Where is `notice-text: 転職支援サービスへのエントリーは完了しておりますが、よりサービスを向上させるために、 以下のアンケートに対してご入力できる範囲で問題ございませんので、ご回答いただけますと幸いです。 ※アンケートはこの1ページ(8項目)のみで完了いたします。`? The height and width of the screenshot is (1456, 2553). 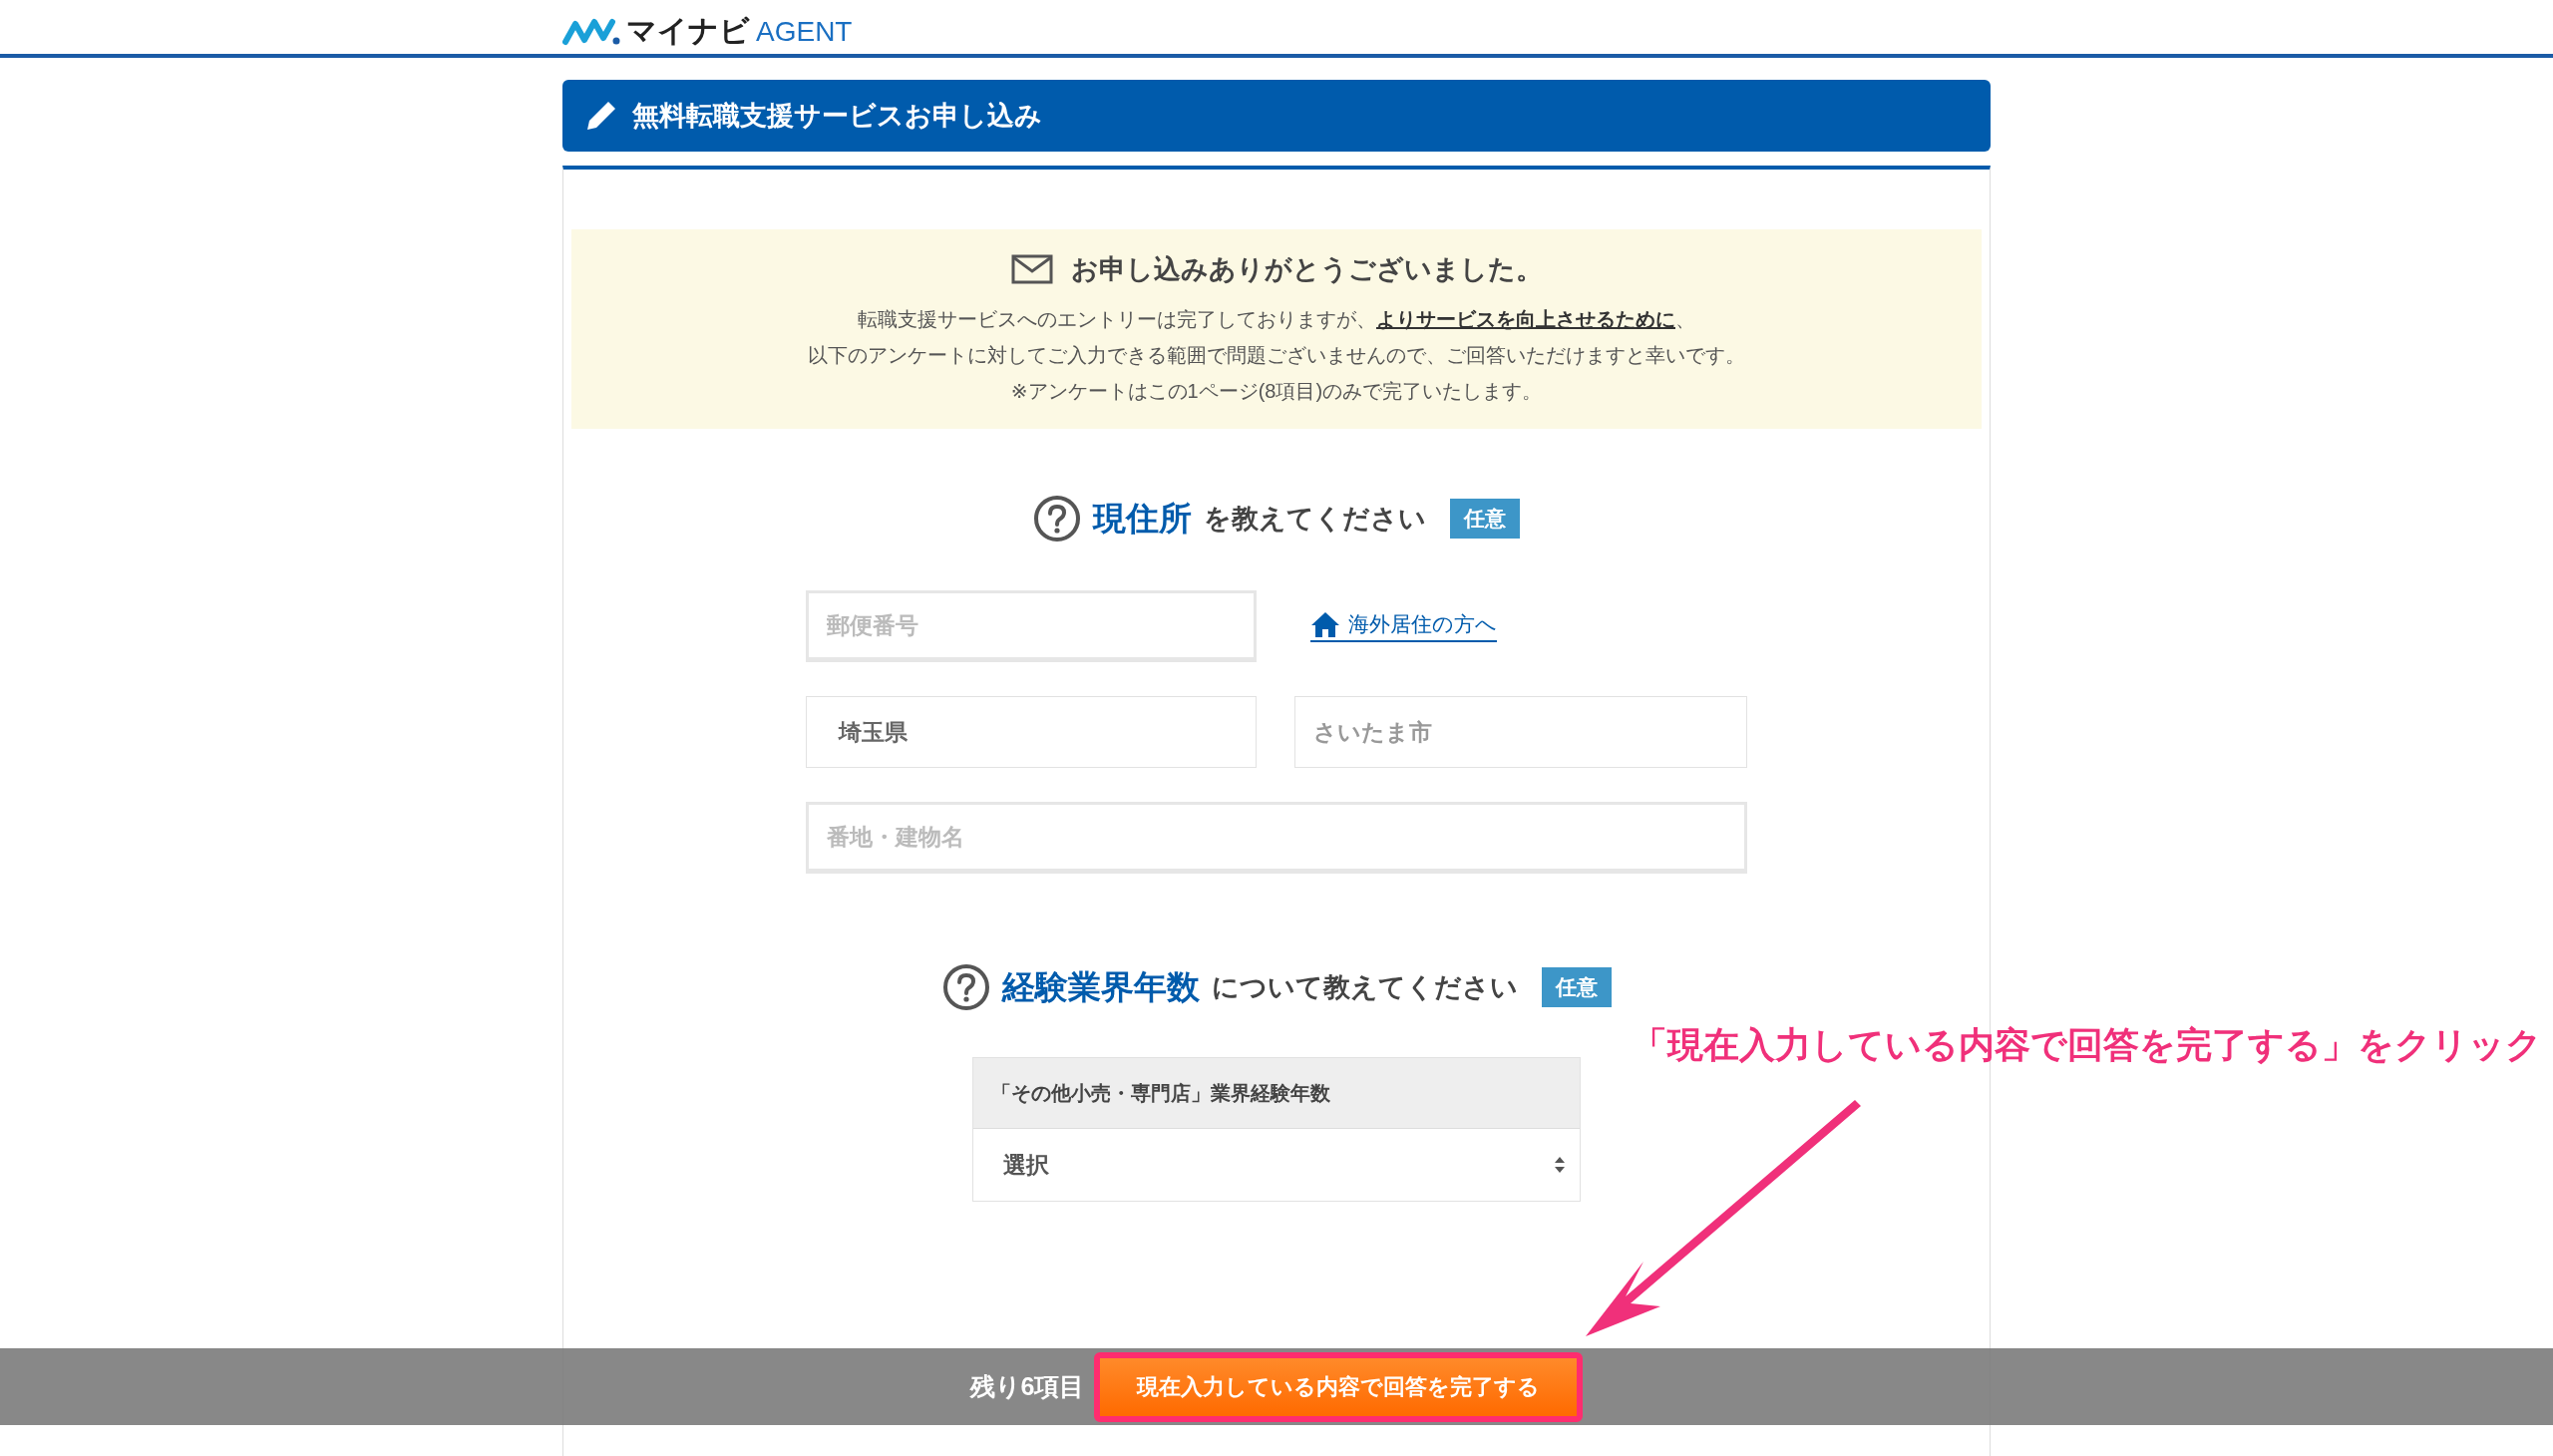
notice-text: 転職支援サービスへのエントリーは完了しておりますが、よりサービスを向上させるために、 以下のアンケートに対してご入力できる範囲で問題ございませんので、ご回答いただけますと幸いです。 ※アンケートはこの1ページ(8項目)のみで完了いたします。 is located at coordinates (1276, 355).